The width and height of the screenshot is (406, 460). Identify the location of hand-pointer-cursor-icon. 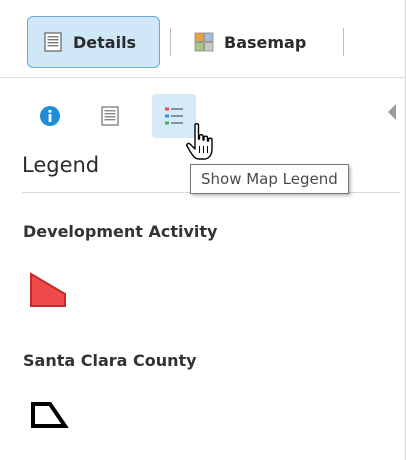
(199, 141).